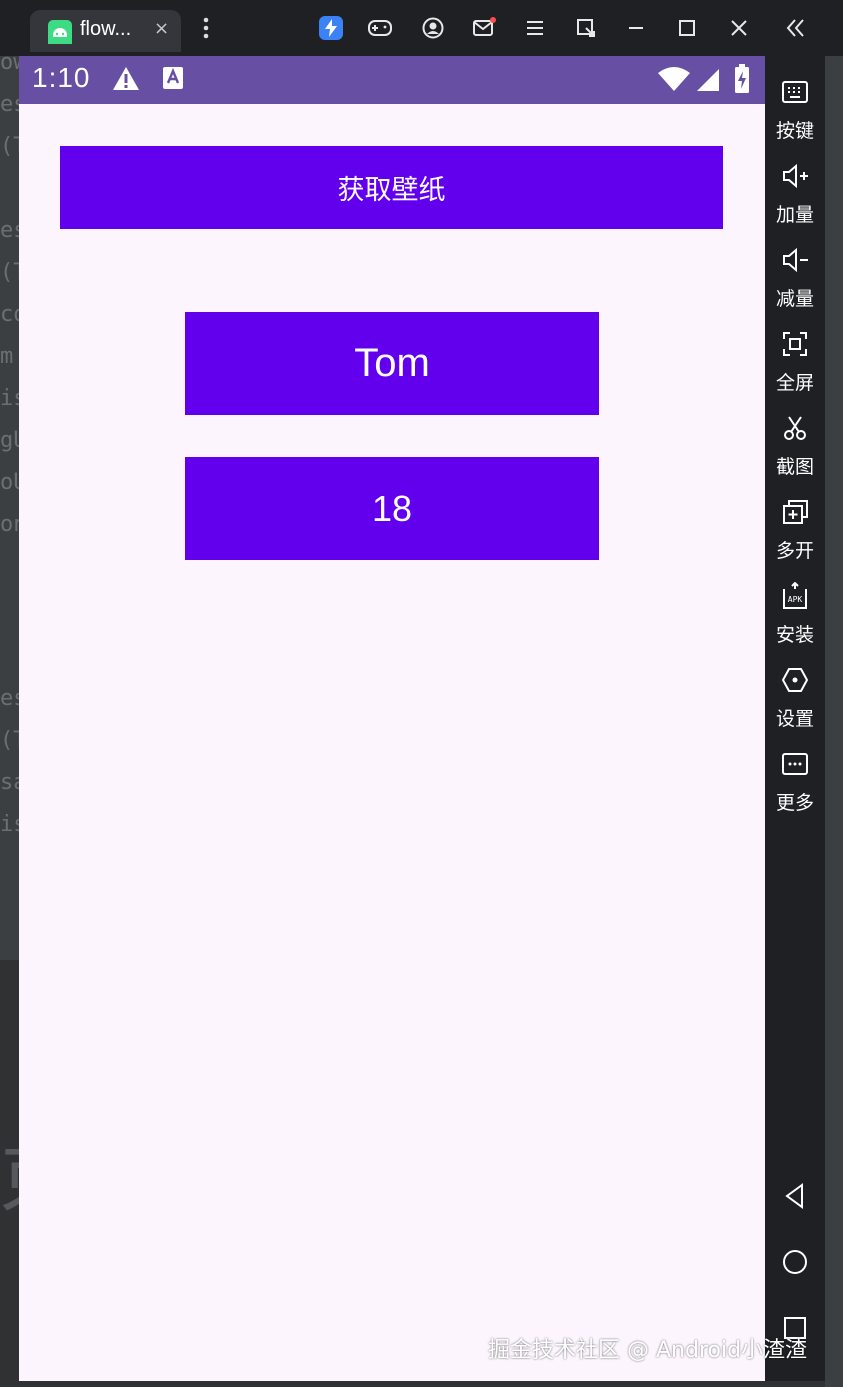 The image size is (843, 1387). I want to click on sidebar-item-volume-up: 加量, so click(795, 204).